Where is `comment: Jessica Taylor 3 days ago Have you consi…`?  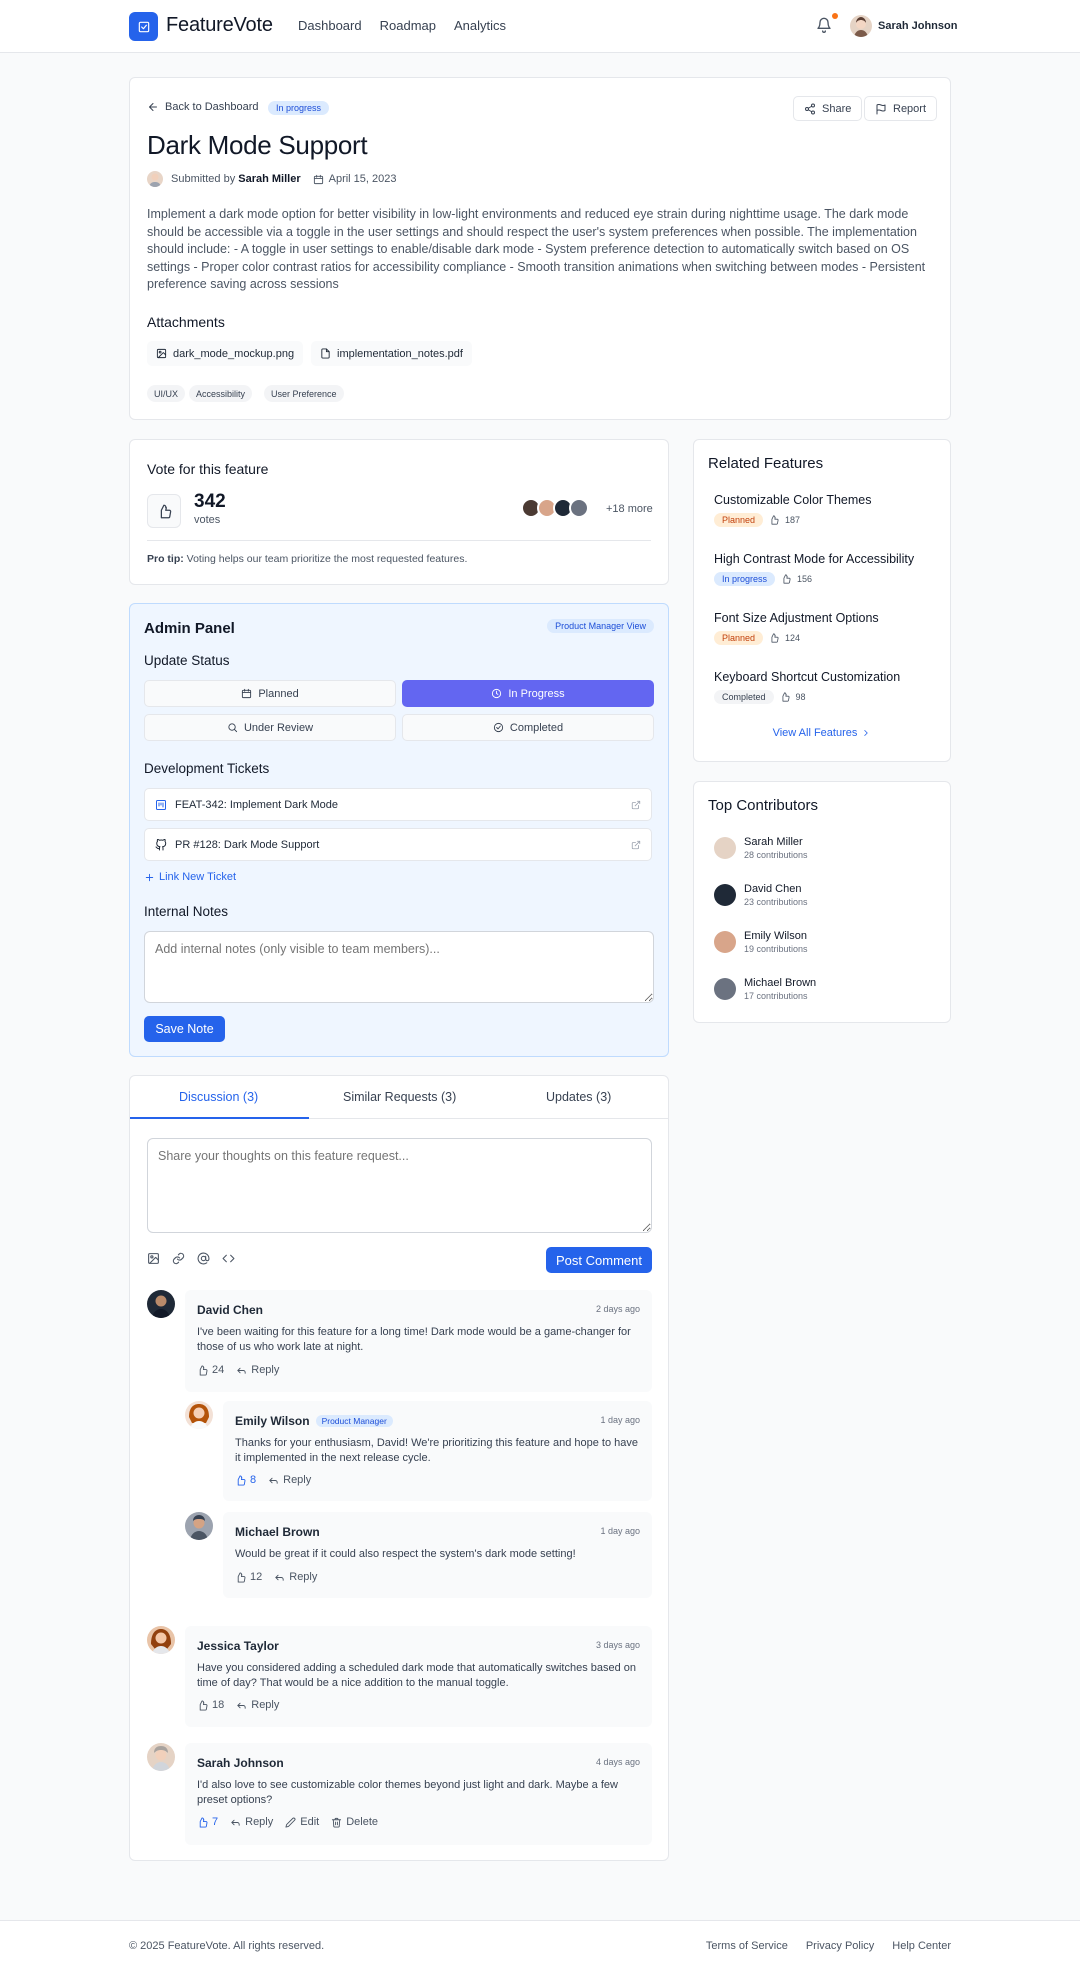 comment: Jessica Taylor 3 days ago Have you consi… is located at coordinates (418, 1676).